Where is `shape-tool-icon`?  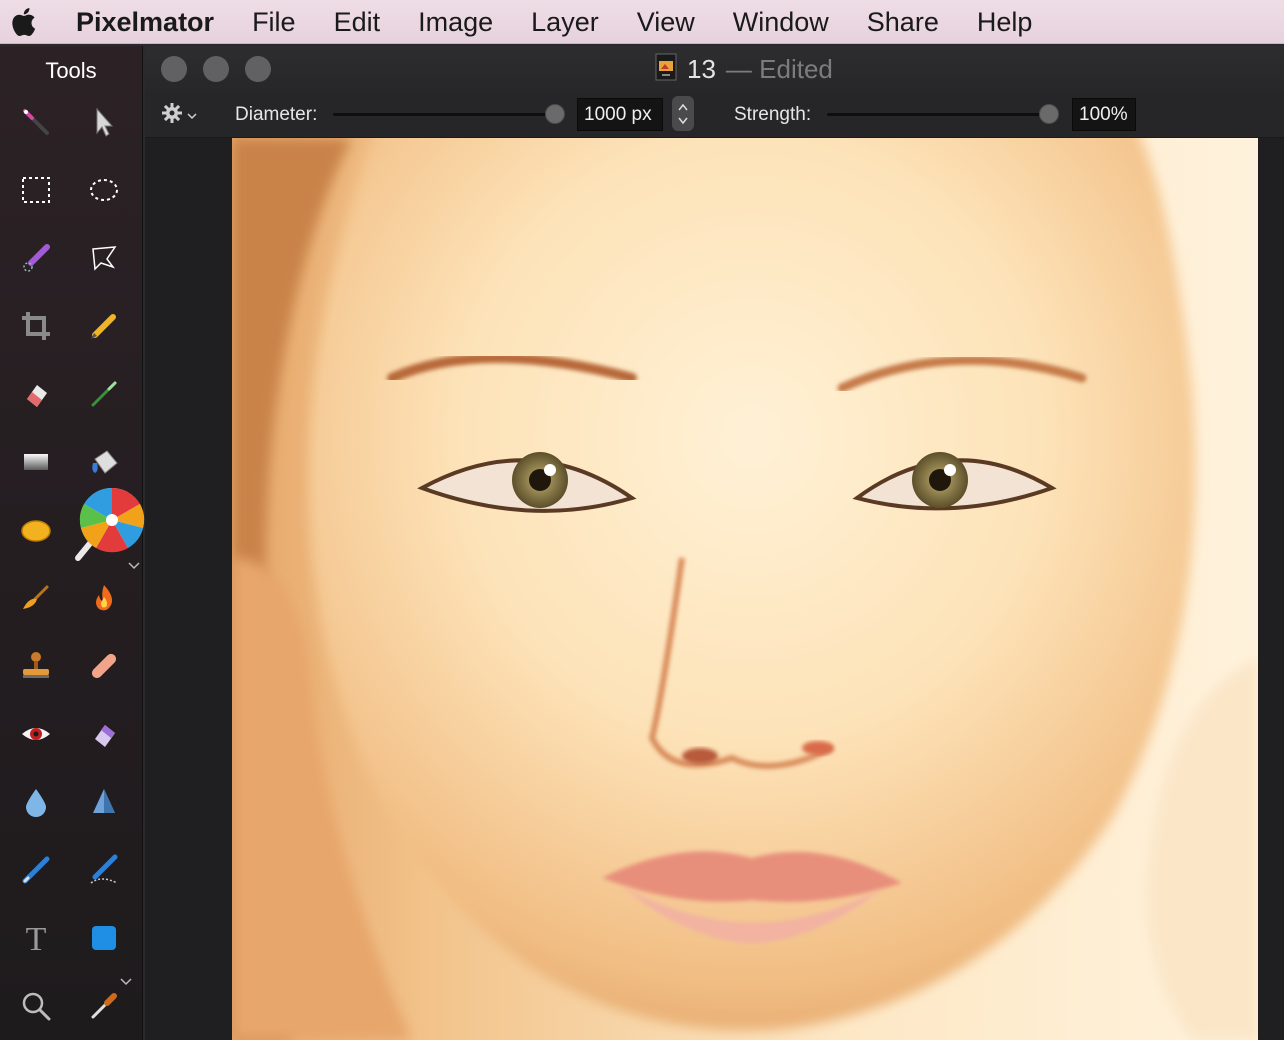
shape-tool-icon is located at coordinates (104, 938).